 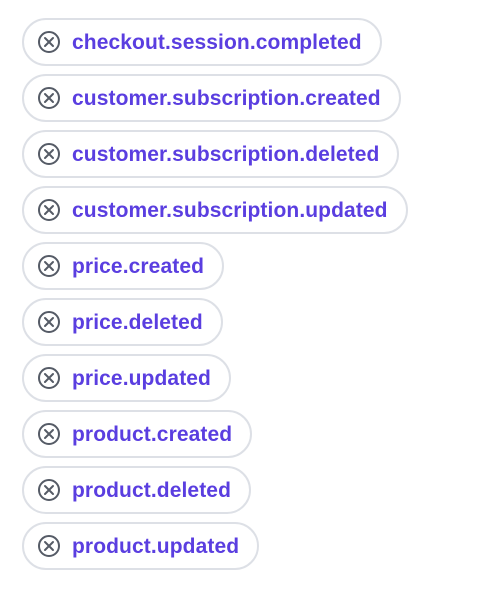 I want to click on event-chip: price.created, so click(x=123, y=266).